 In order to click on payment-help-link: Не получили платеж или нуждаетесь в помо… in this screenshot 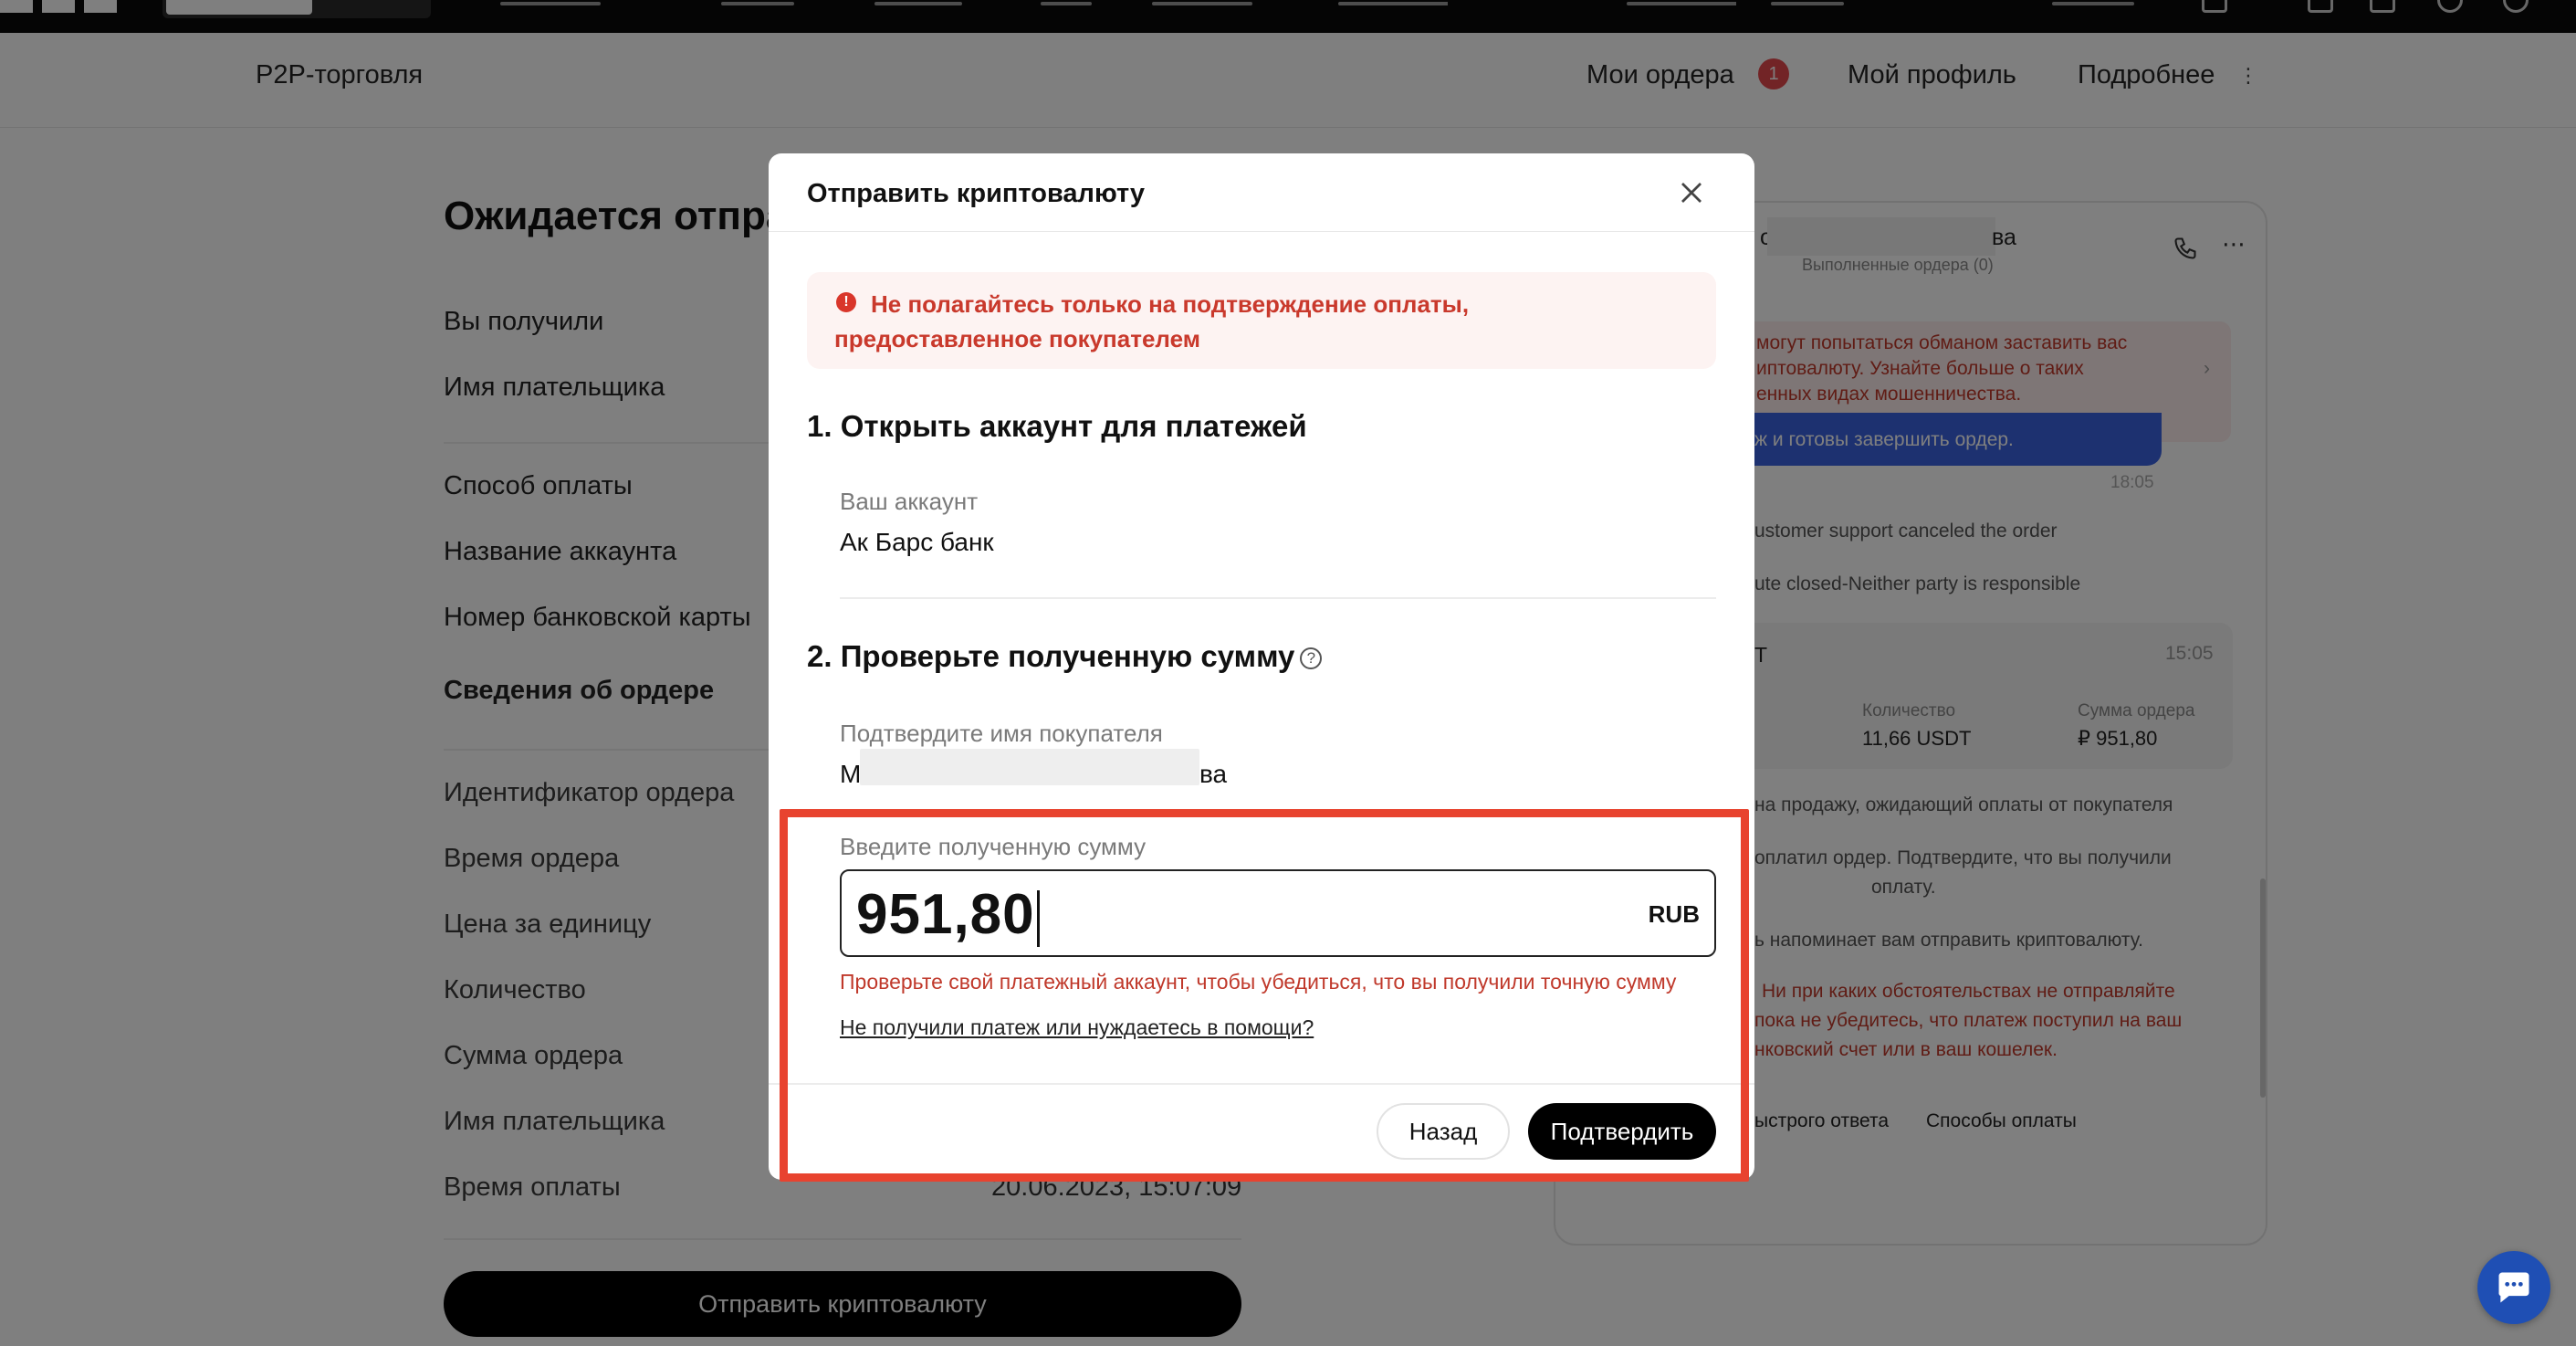, I will do `click(1077, 1028)`.